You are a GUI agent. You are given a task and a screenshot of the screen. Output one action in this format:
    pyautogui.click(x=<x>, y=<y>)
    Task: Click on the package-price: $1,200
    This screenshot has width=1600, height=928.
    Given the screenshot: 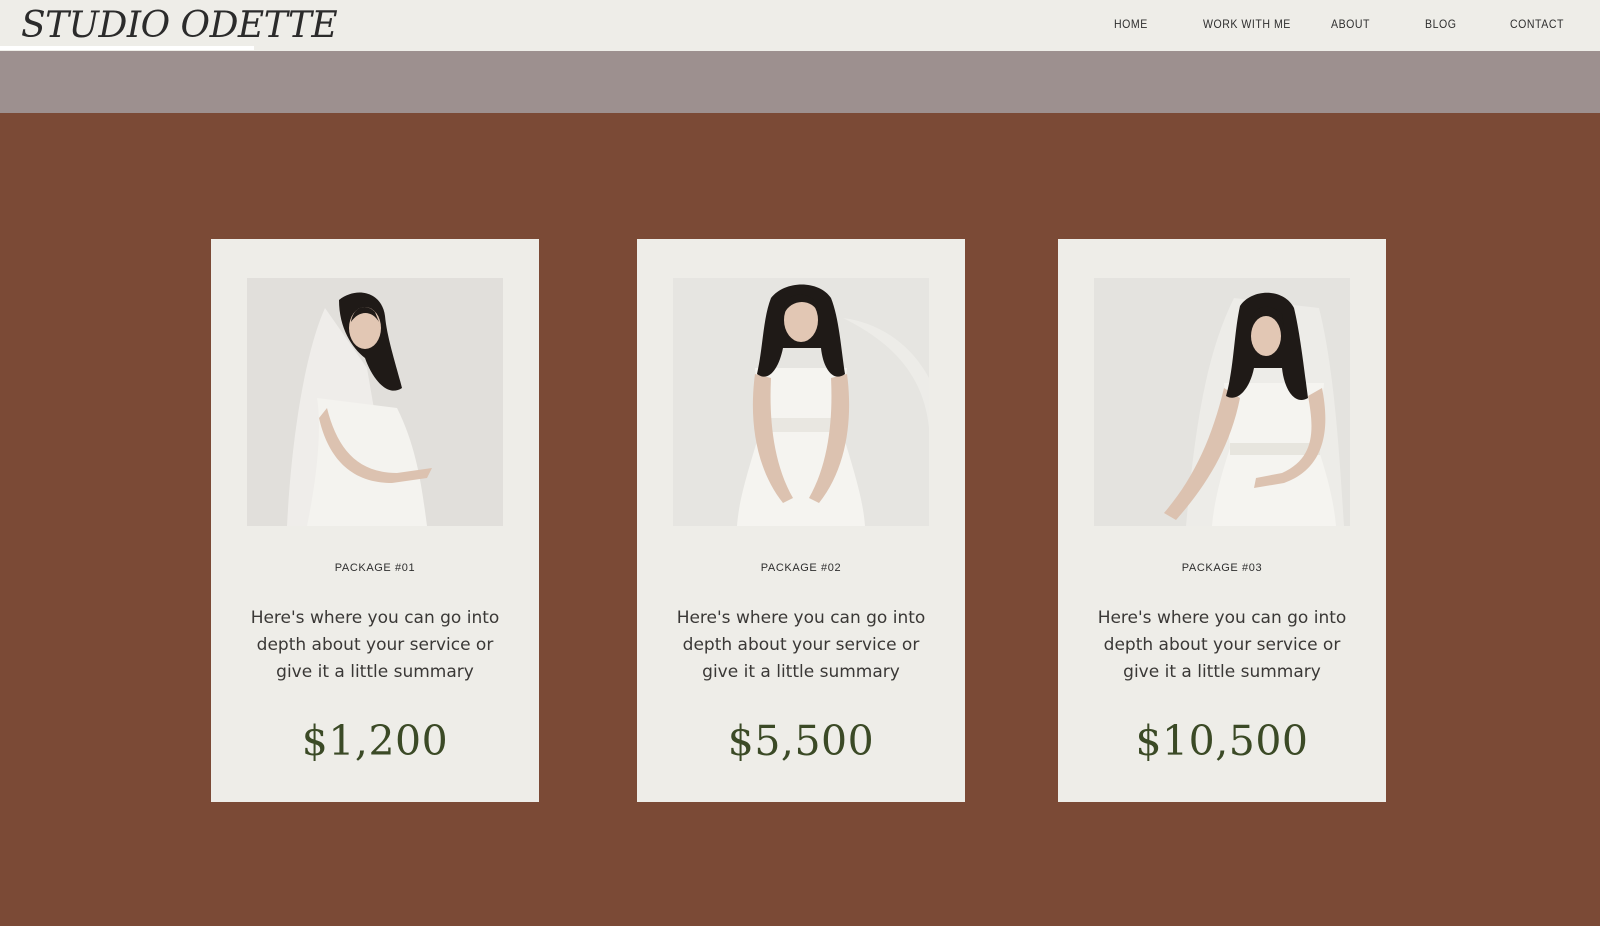 What is the action you would take?
    pyautogui.click(x=375, y=741)
    